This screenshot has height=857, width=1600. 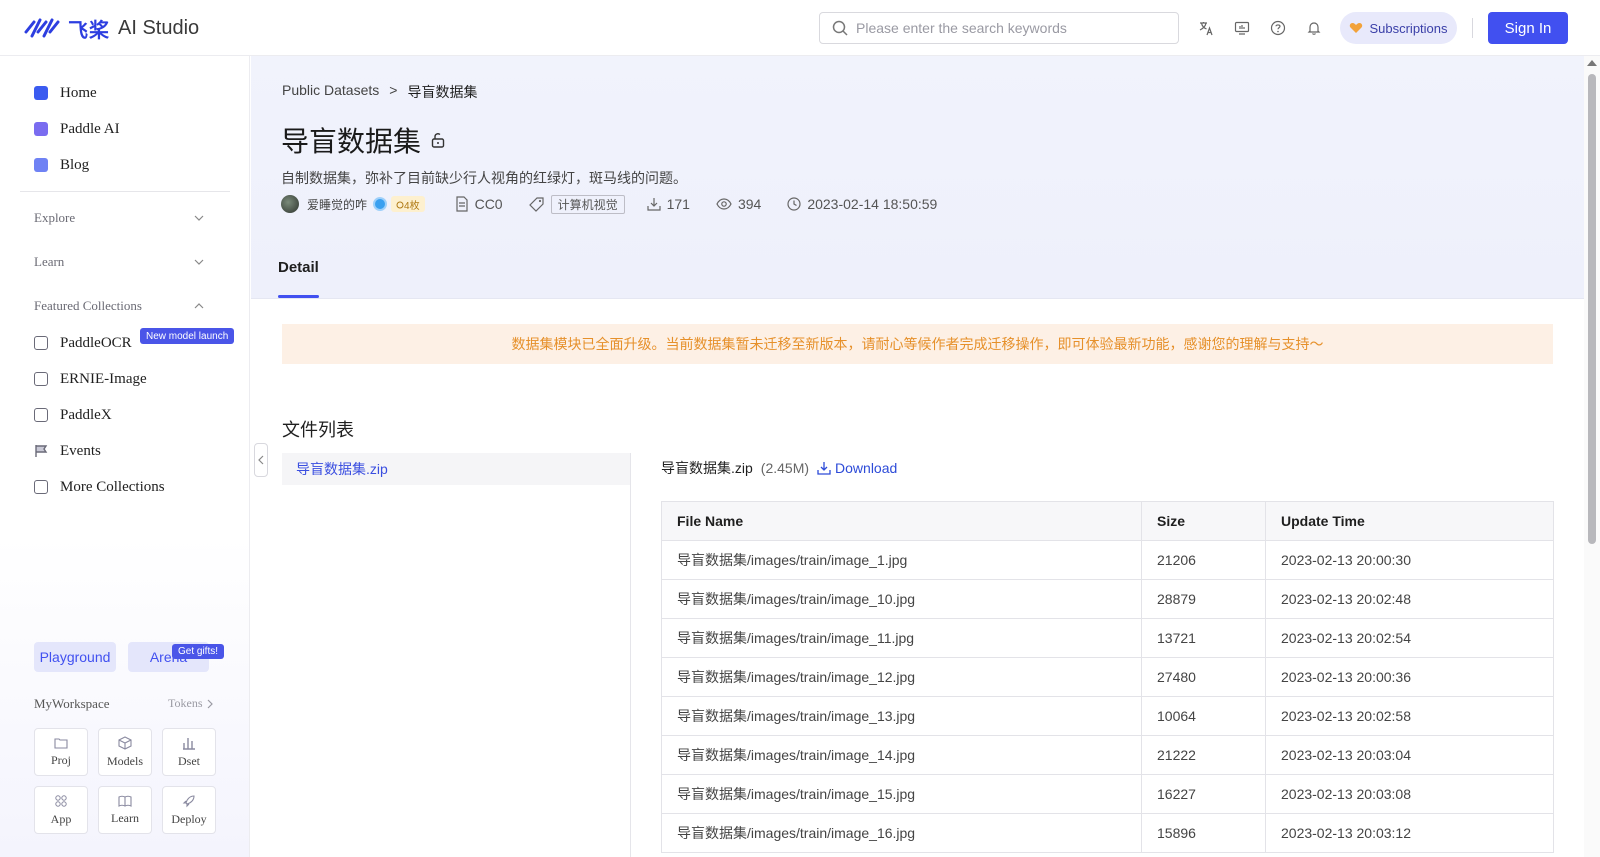 I want to click on section-learn: Learn, so click(x=119, y=262).